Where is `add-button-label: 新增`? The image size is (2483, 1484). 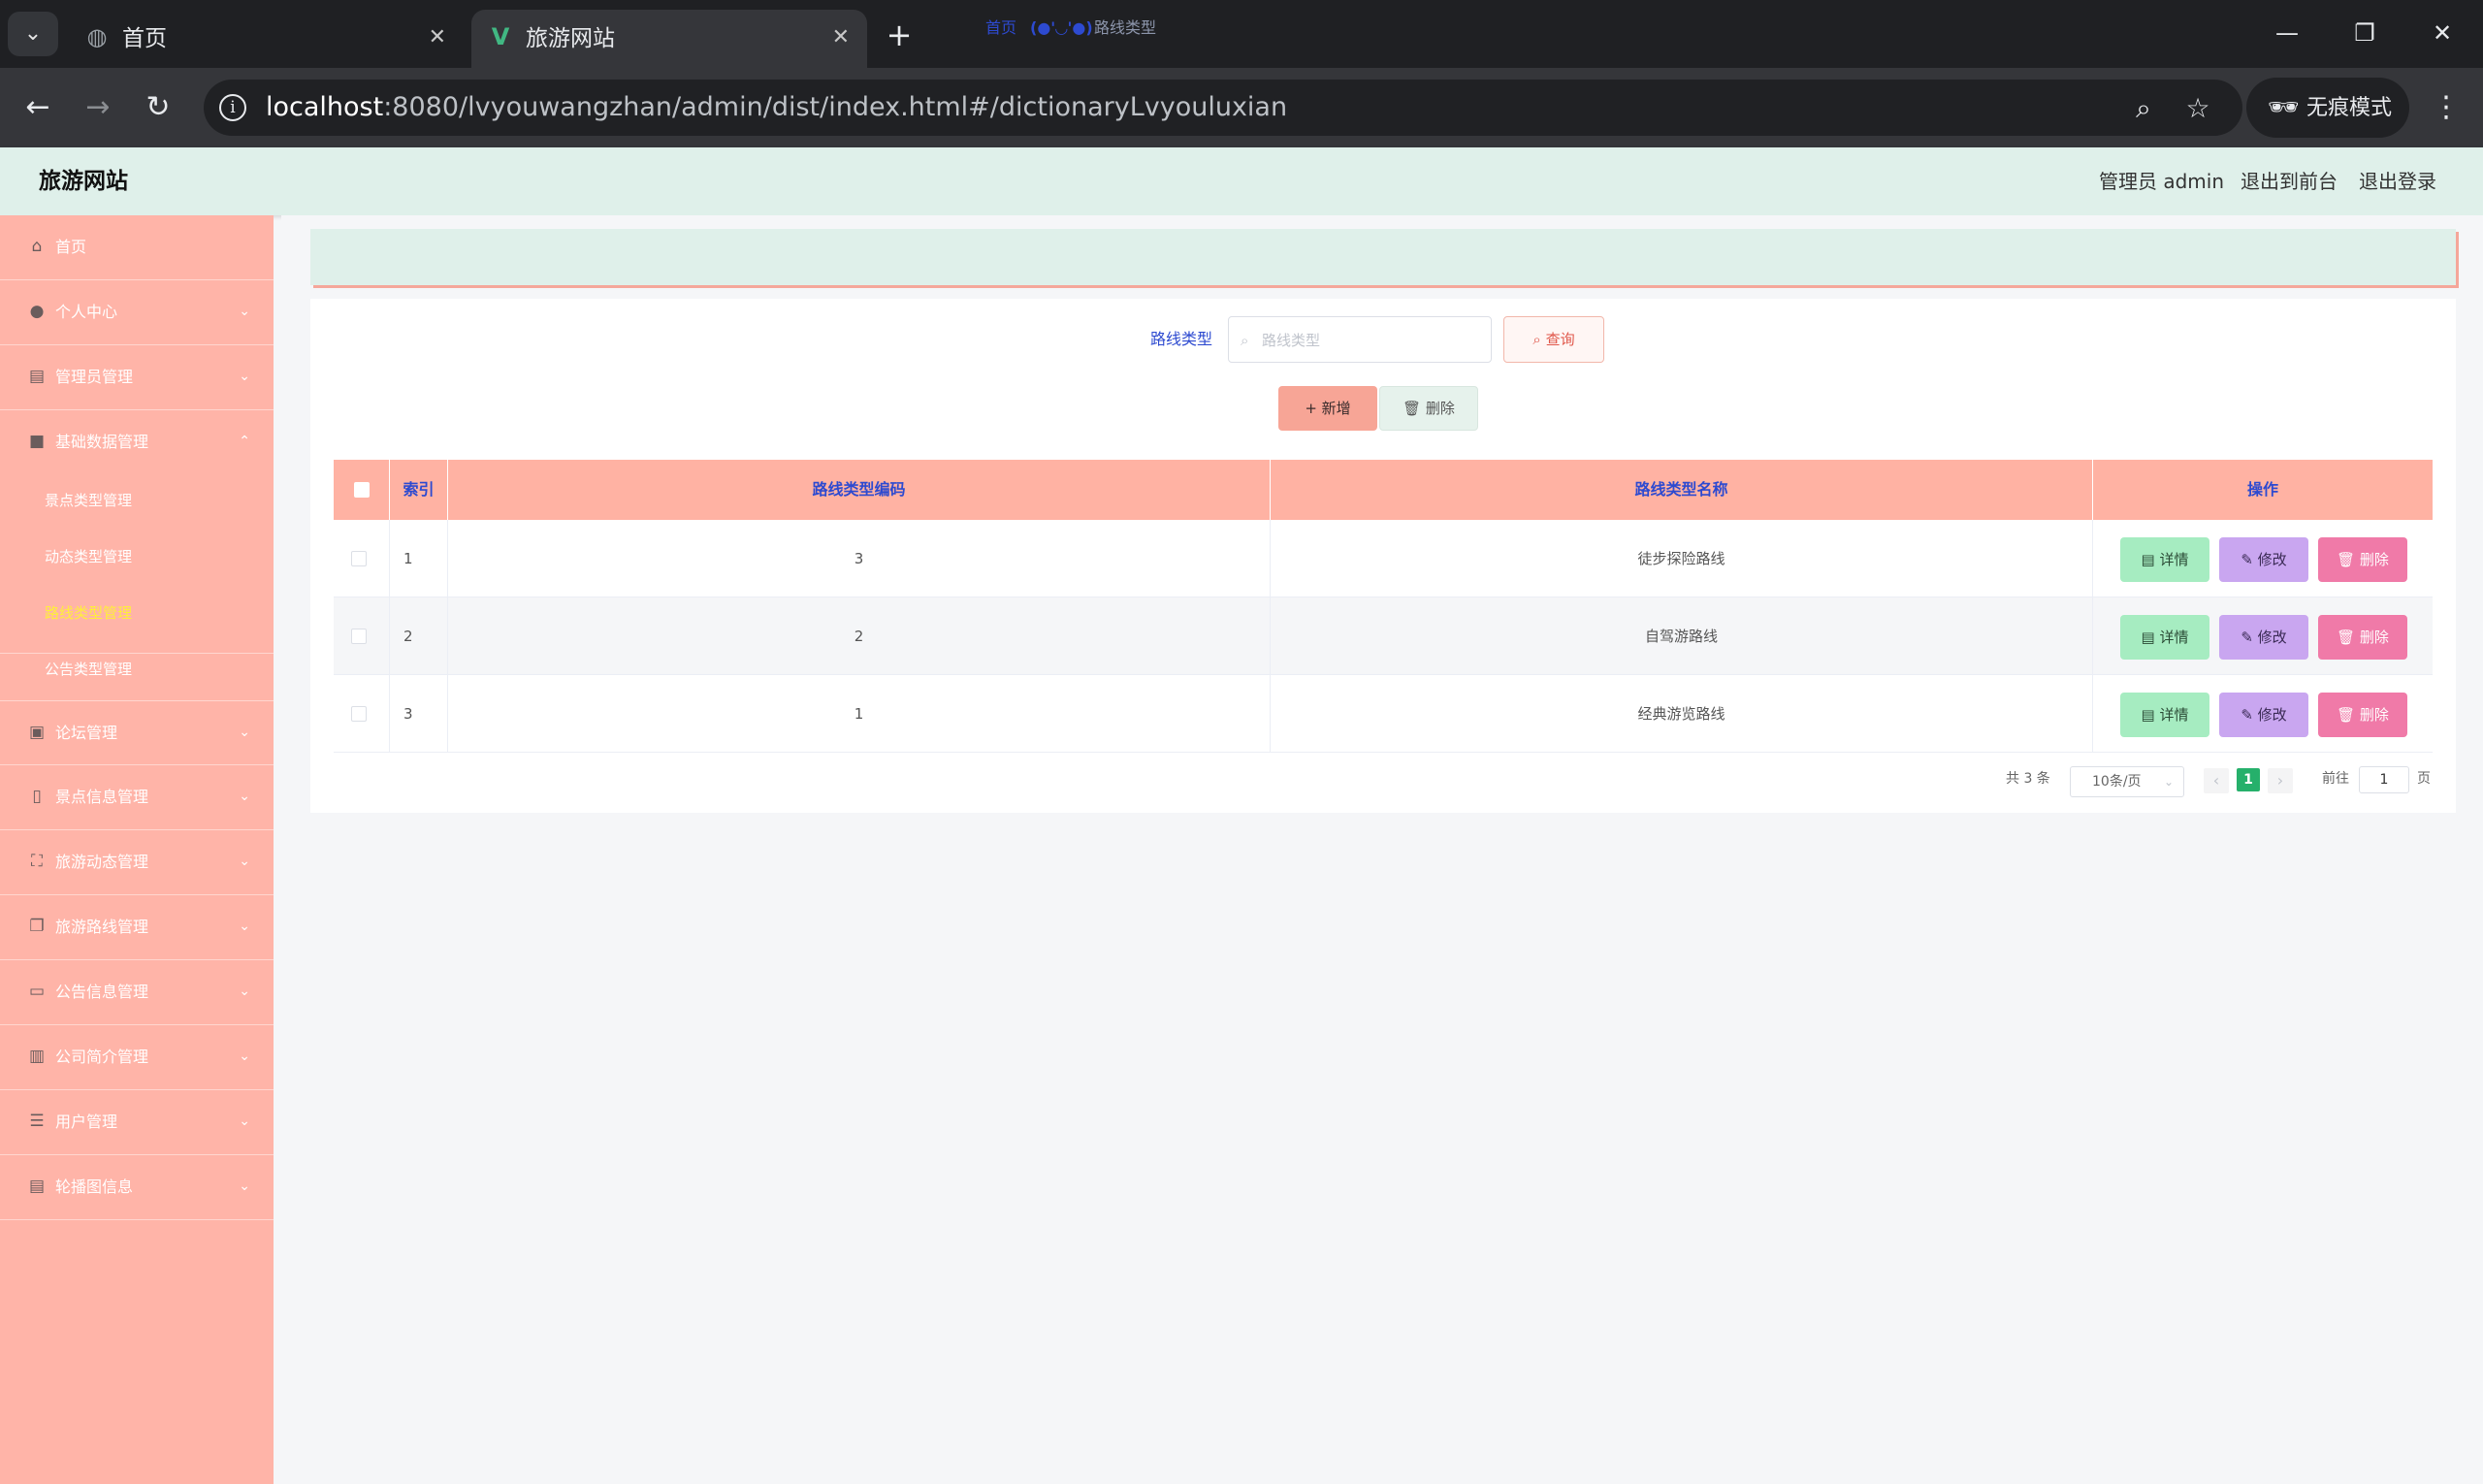 add-button-label: 新增 is located at coordinates (1336, 408).